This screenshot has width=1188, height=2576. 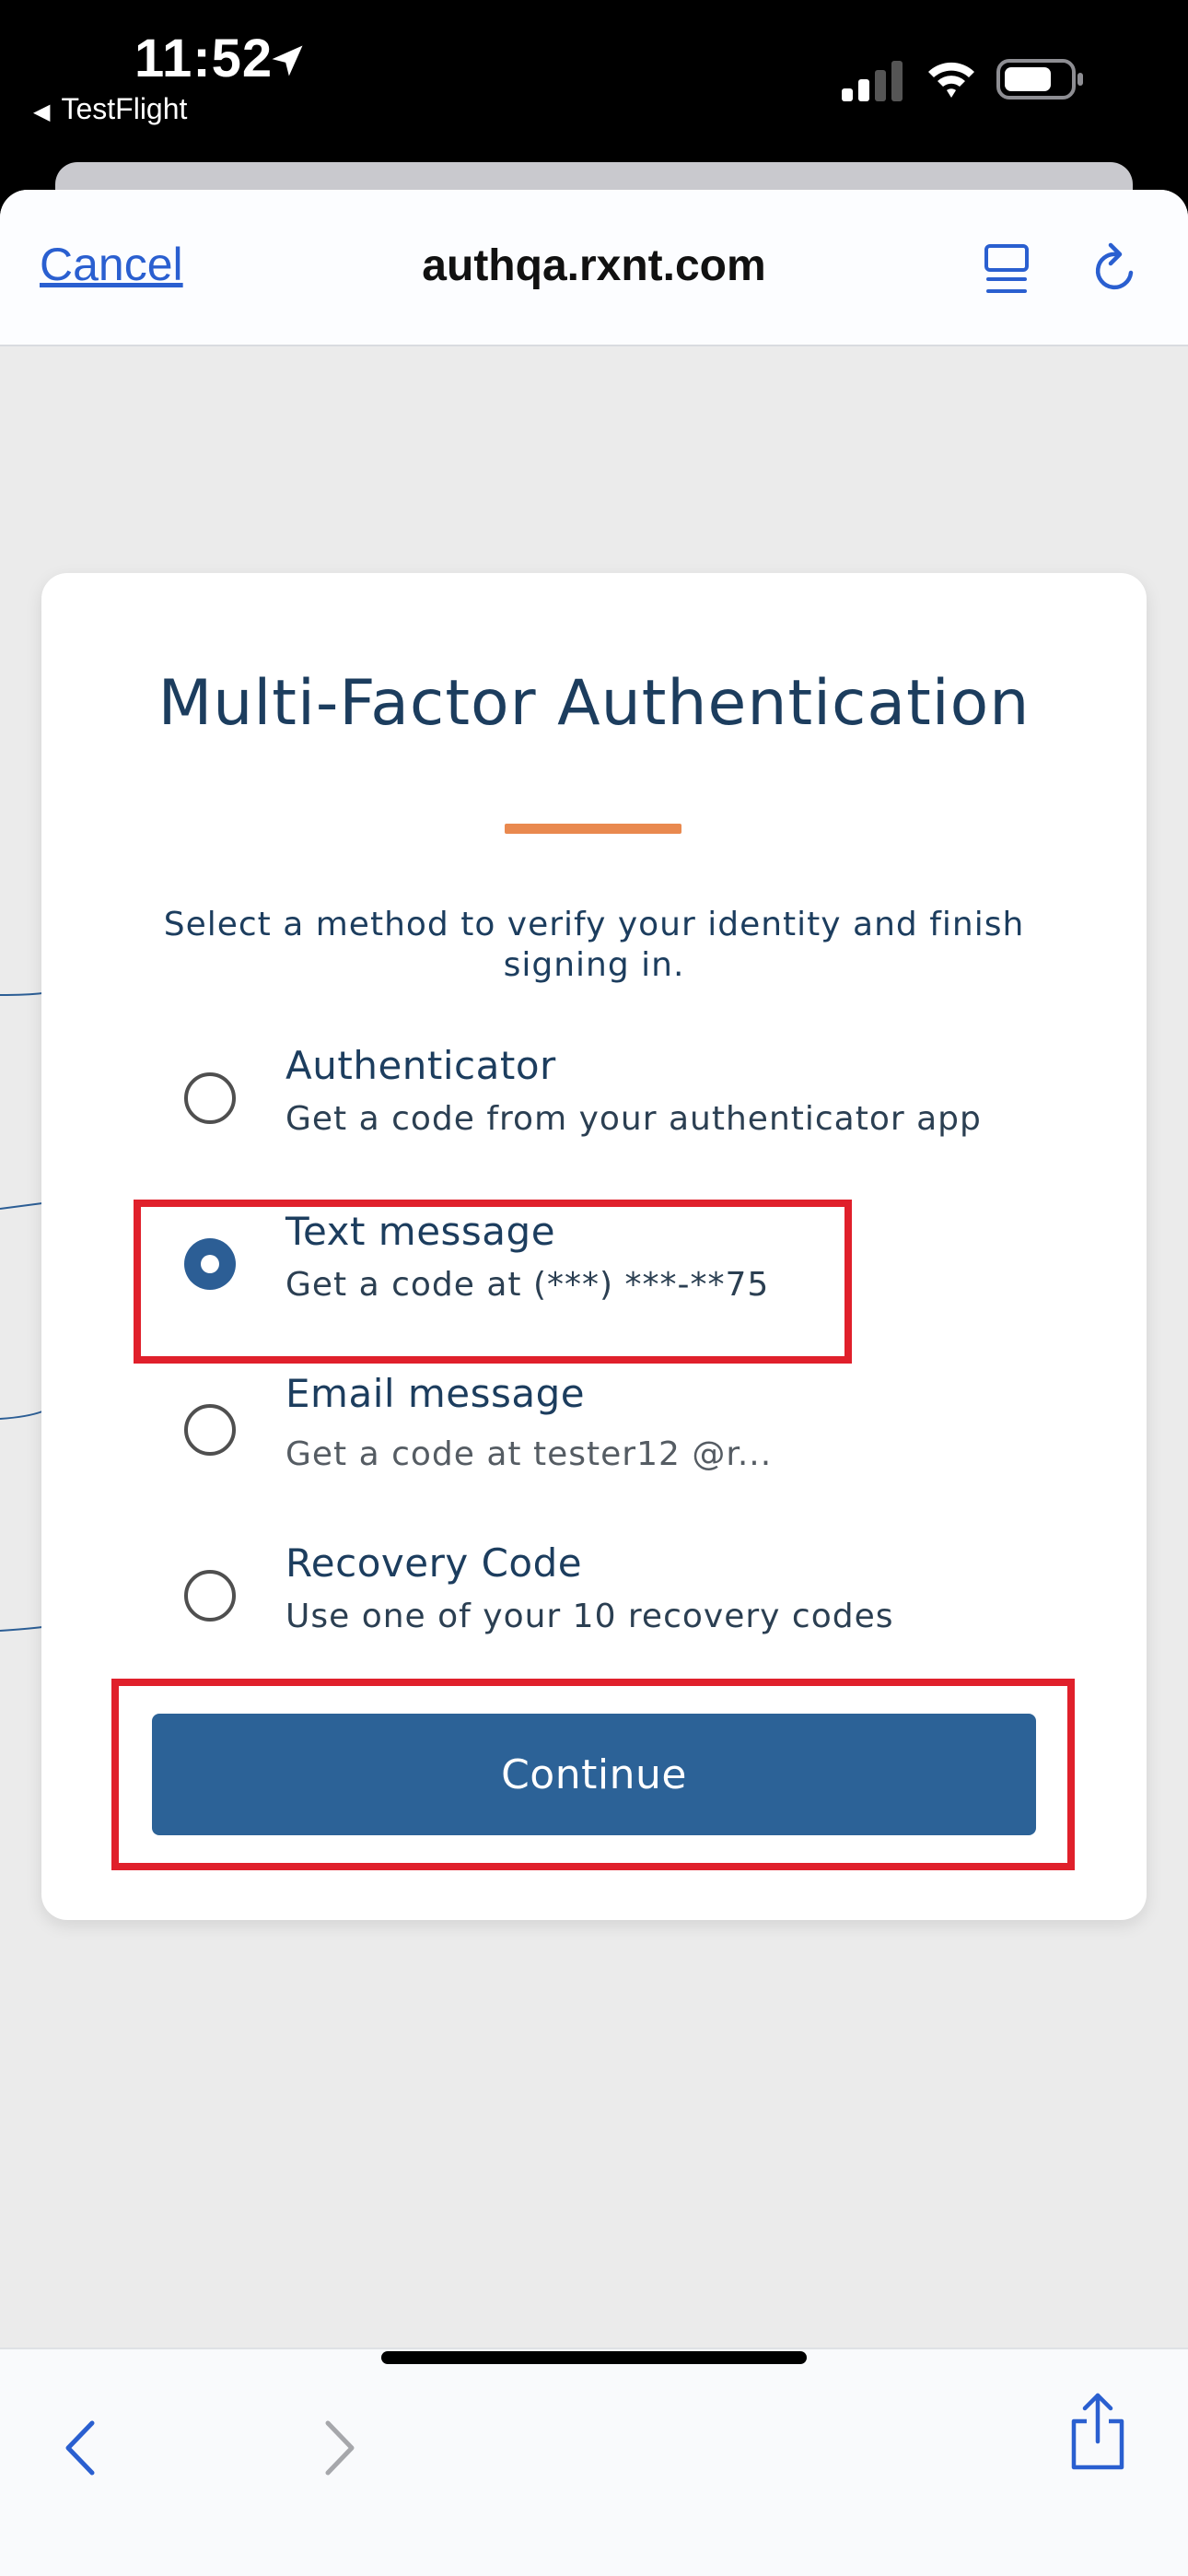 I want to click on radio-recovery-code, so click(x=210, y=1596).